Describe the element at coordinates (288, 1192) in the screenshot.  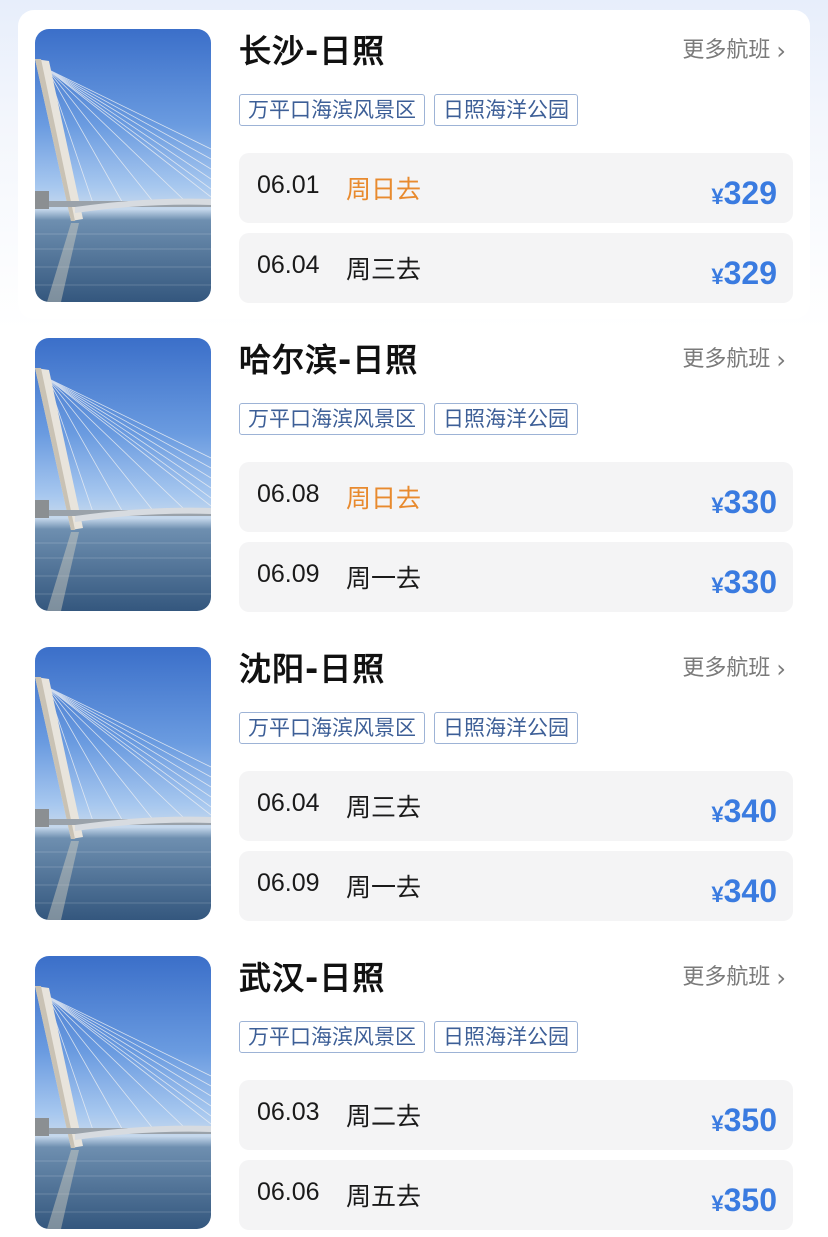
I see `flight-date: 06.06` at that location.